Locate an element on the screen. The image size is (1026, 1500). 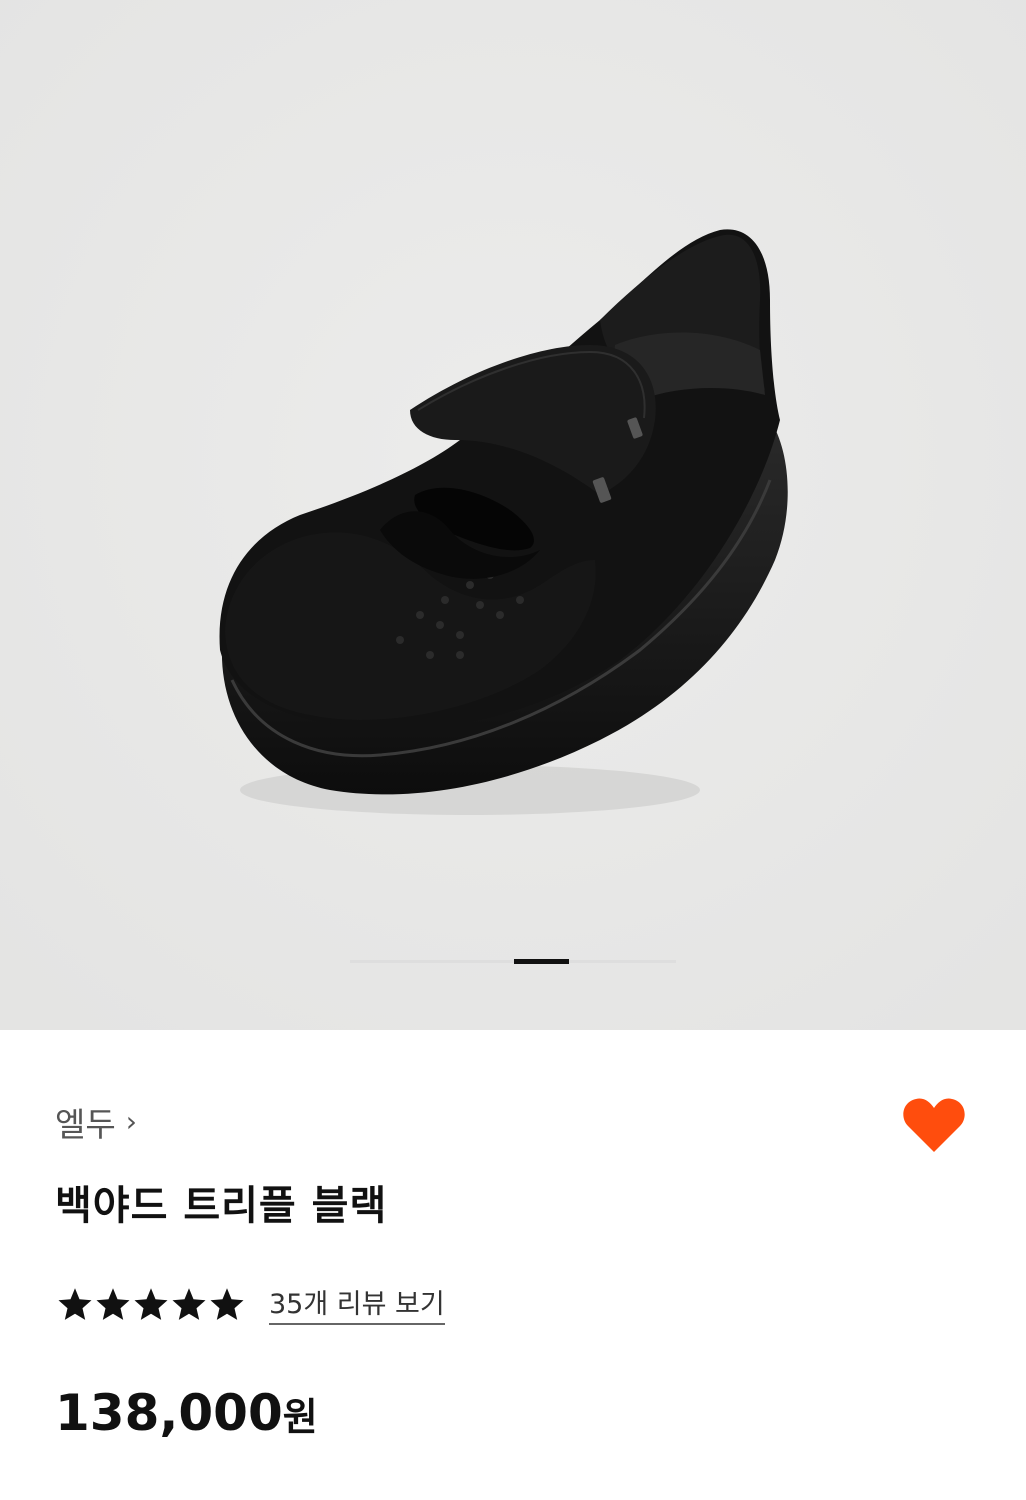
slide-indicator-active is located at coordinates (541, 961).